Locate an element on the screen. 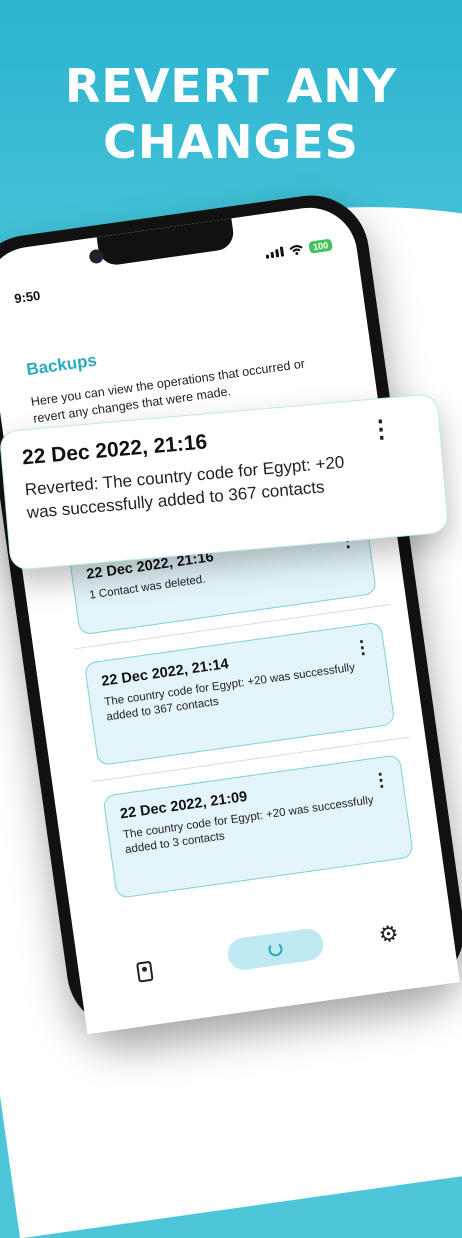 This screenshot has width=462, height=1238. headline-line-2: CHANGES is located at coordinates (231, 142).